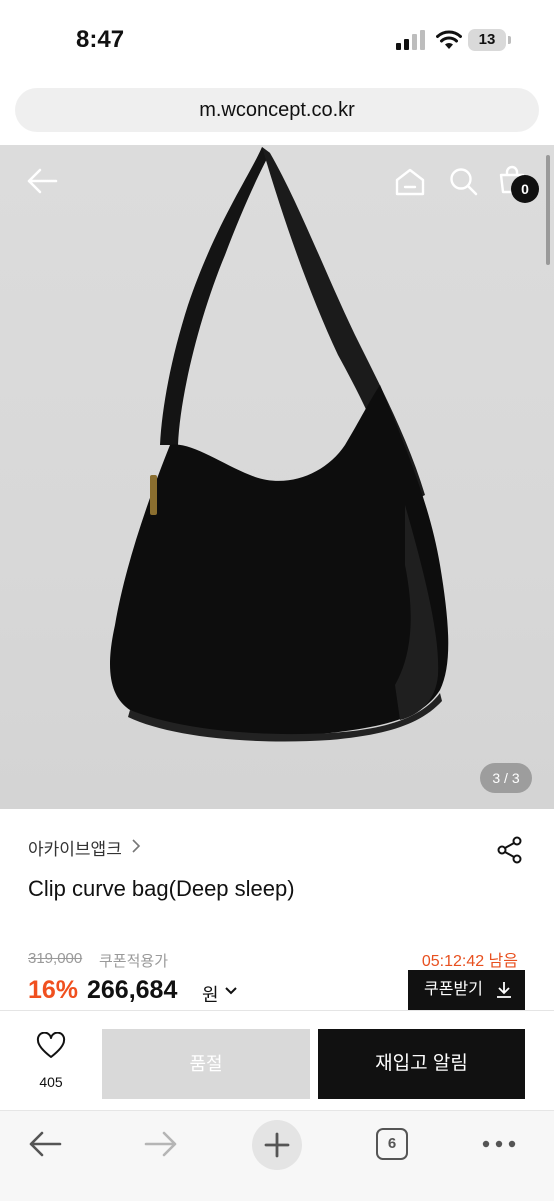 The image size is (554, 1201). I want to click on battery-indicator: 13, so click(487, 40).